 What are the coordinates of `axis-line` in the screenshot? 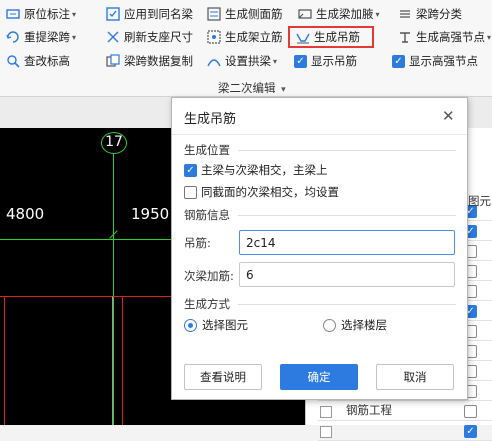 It's located at (113, 289).